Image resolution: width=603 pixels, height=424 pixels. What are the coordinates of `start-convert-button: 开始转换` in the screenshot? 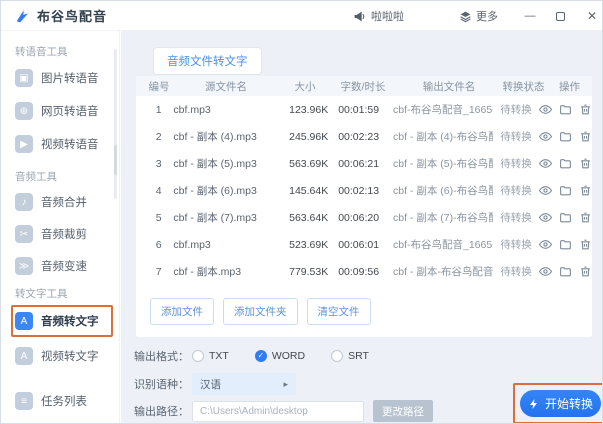 It's located at (560, 403).